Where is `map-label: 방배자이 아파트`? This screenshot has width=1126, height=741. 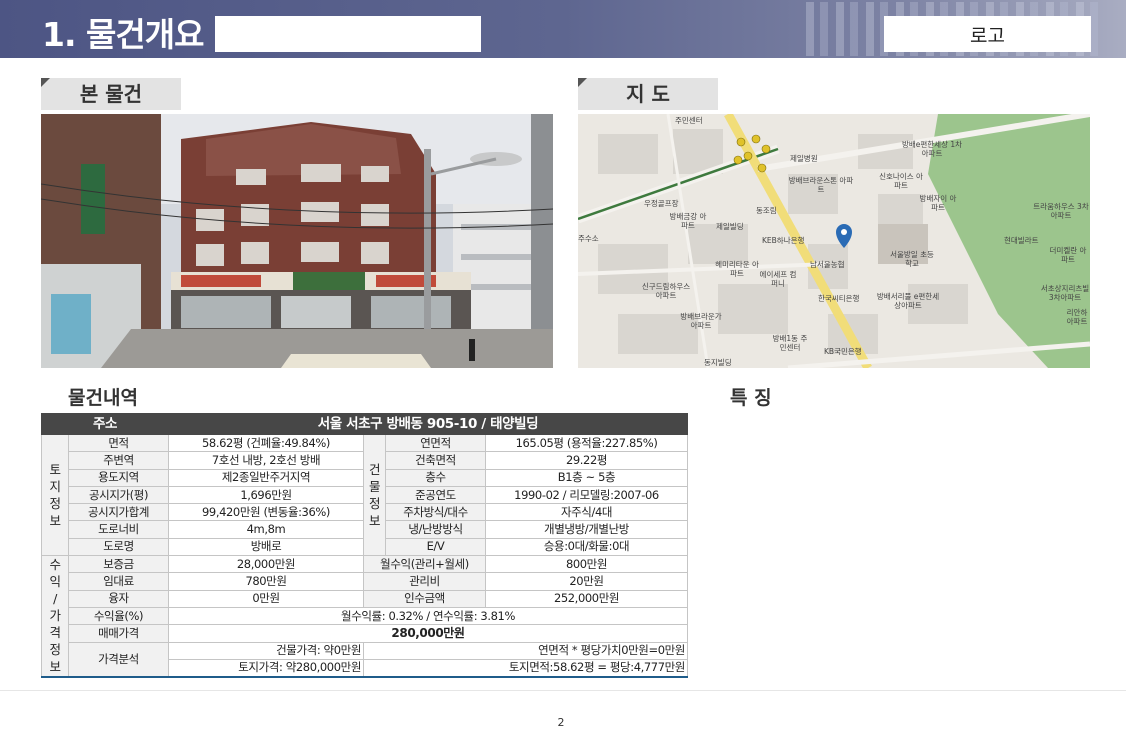
map-label: 방배자이 아파트 is located at coordinates (938, 203).